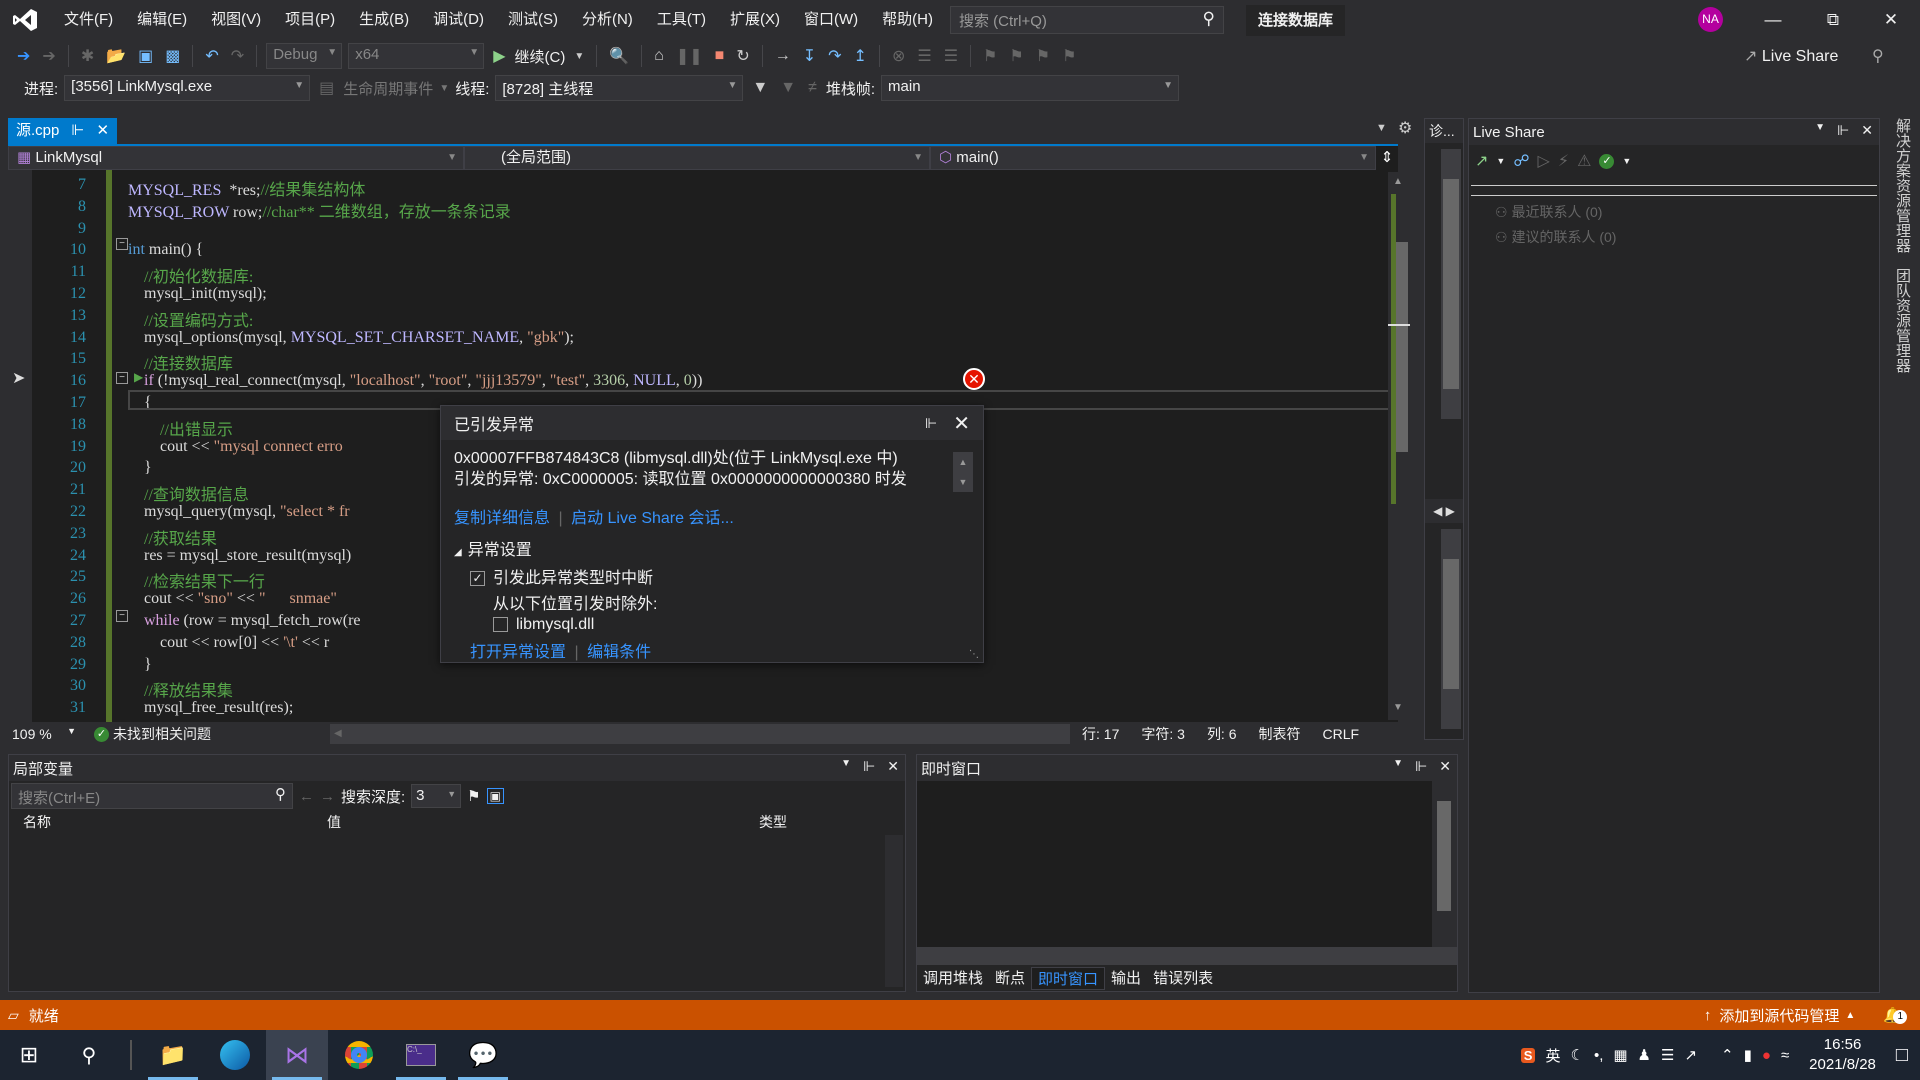  I want to click on thread-dropdown: [8728] 主线程 ▼, so click(619, 88).